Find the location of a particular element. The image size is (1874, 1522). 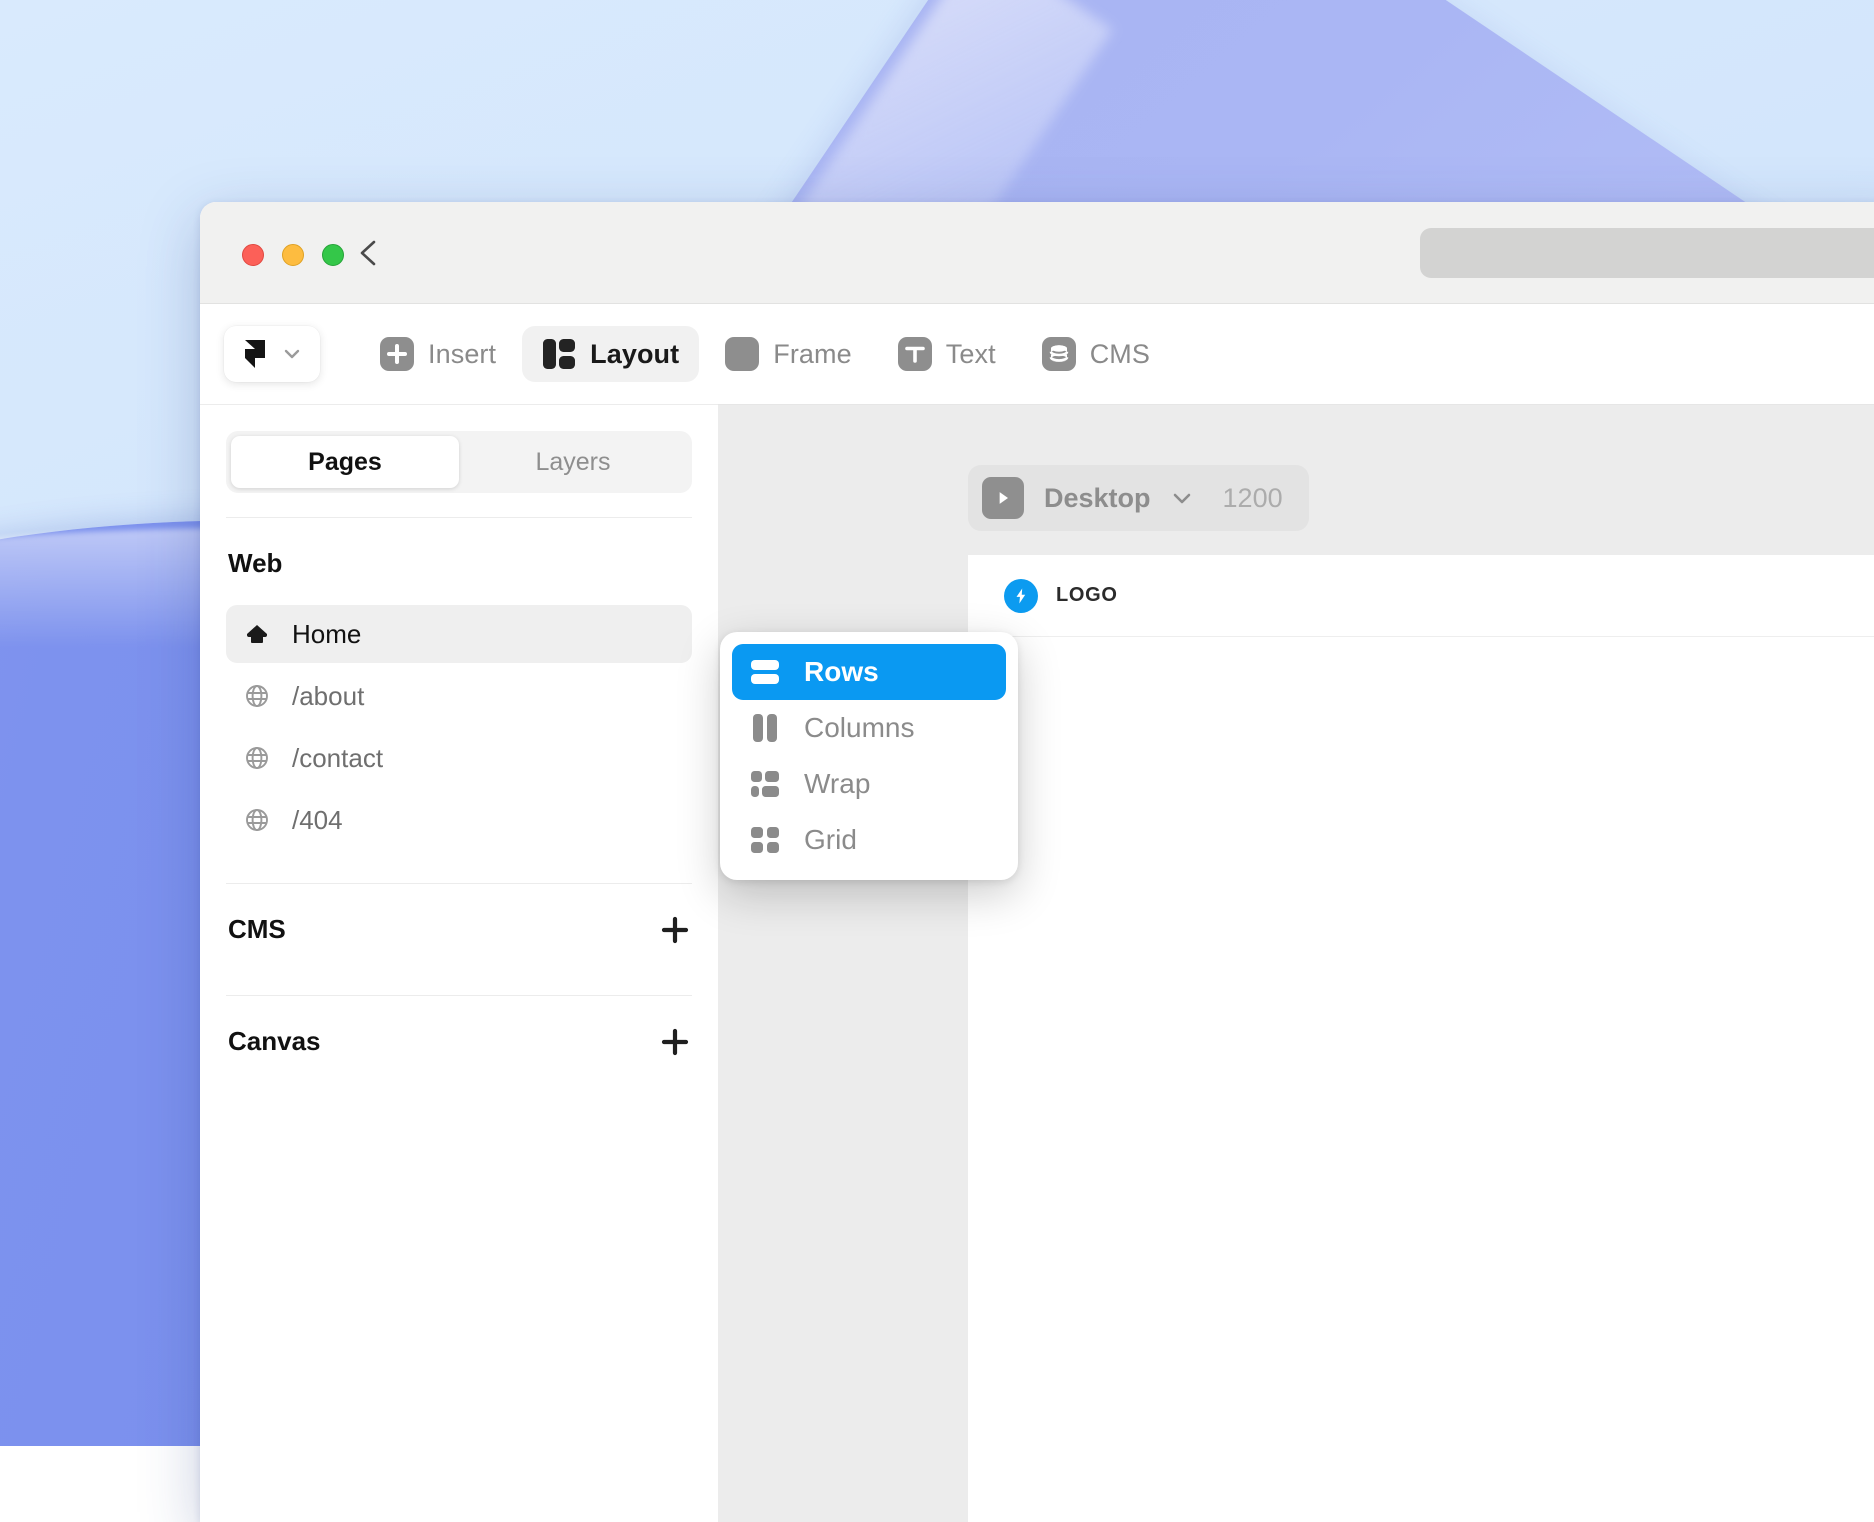

toolbar-item-label: Layout is located at coordinates (634, 354).